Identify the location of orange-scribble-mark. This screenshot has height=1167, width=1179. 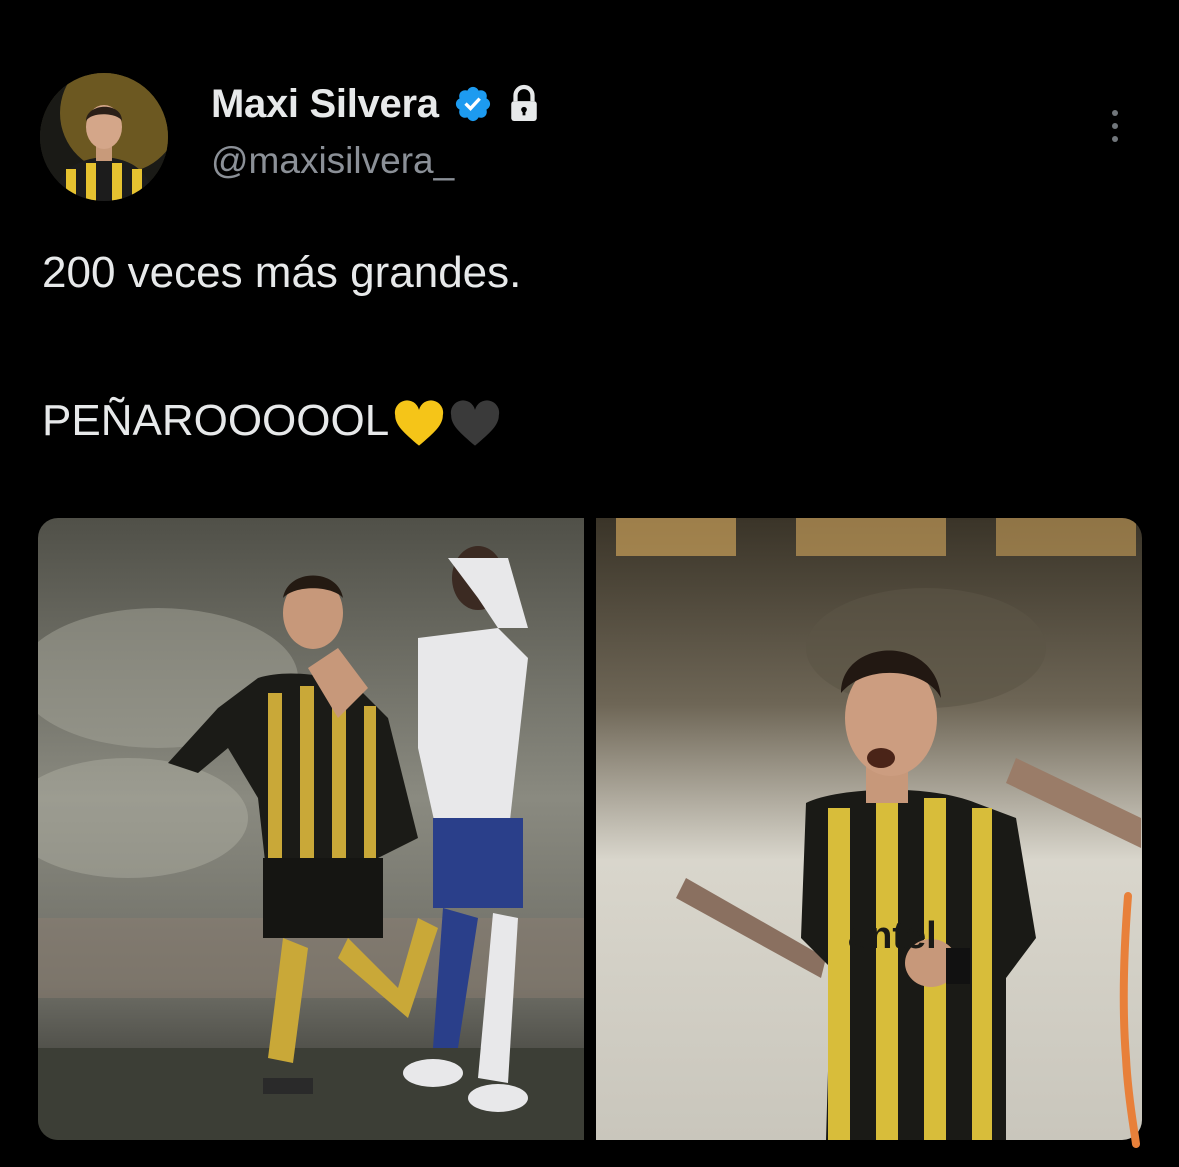
(1129, 1020).